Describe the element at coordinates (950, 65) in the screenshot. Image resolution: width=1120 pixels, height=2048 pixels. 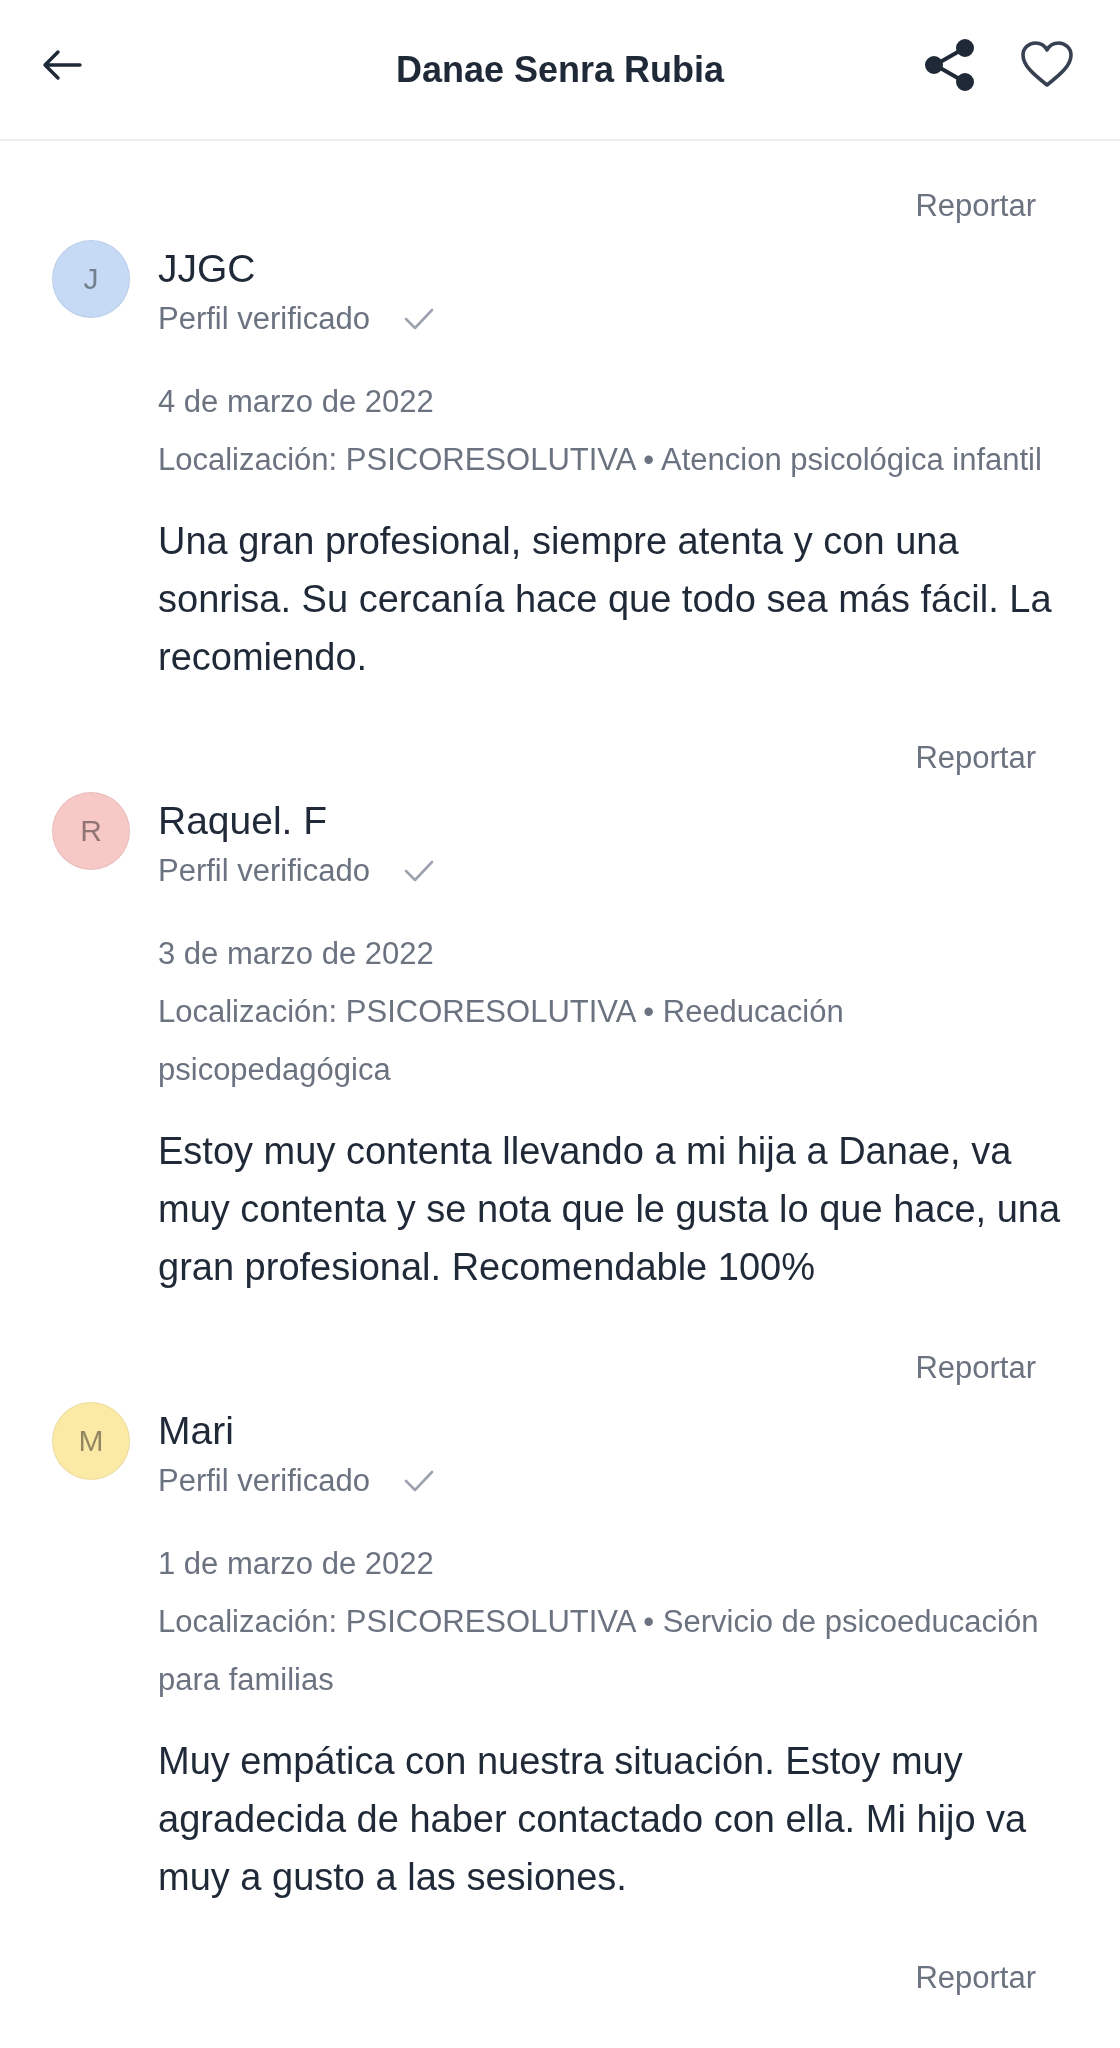
I see `share-icon` at that location.